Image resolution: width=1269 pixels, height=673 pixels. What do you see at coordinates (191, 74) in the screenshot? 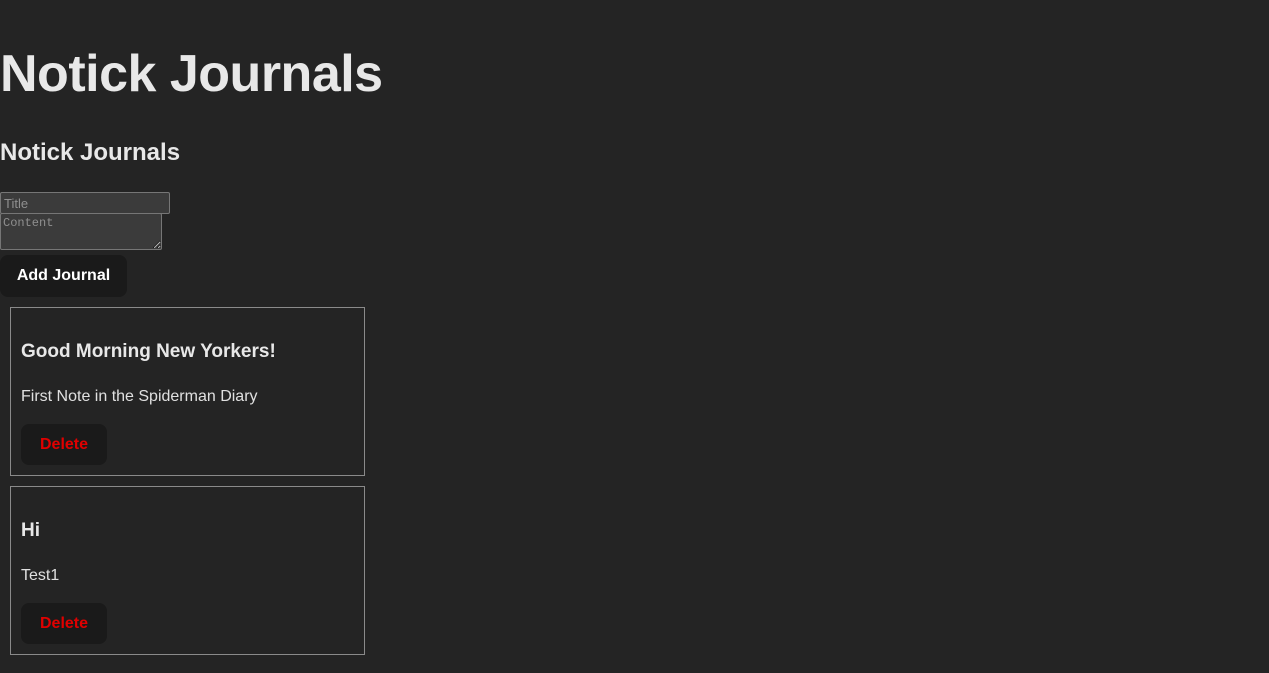
I see `page-title: Notick Journals` at bounding box center [191, 74].